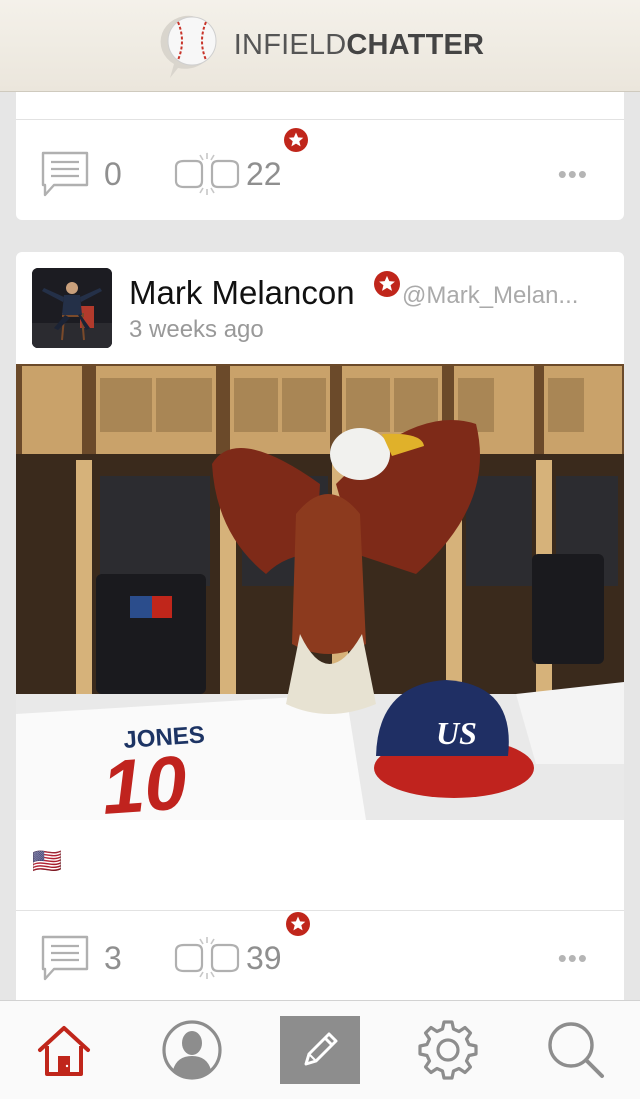 The height and width of the screenshot is (1099, 640). What do you see at coordinates (290, 45) in the screenshot?
I see `brand-light: INFIELD` at bounding box center [290, 45].